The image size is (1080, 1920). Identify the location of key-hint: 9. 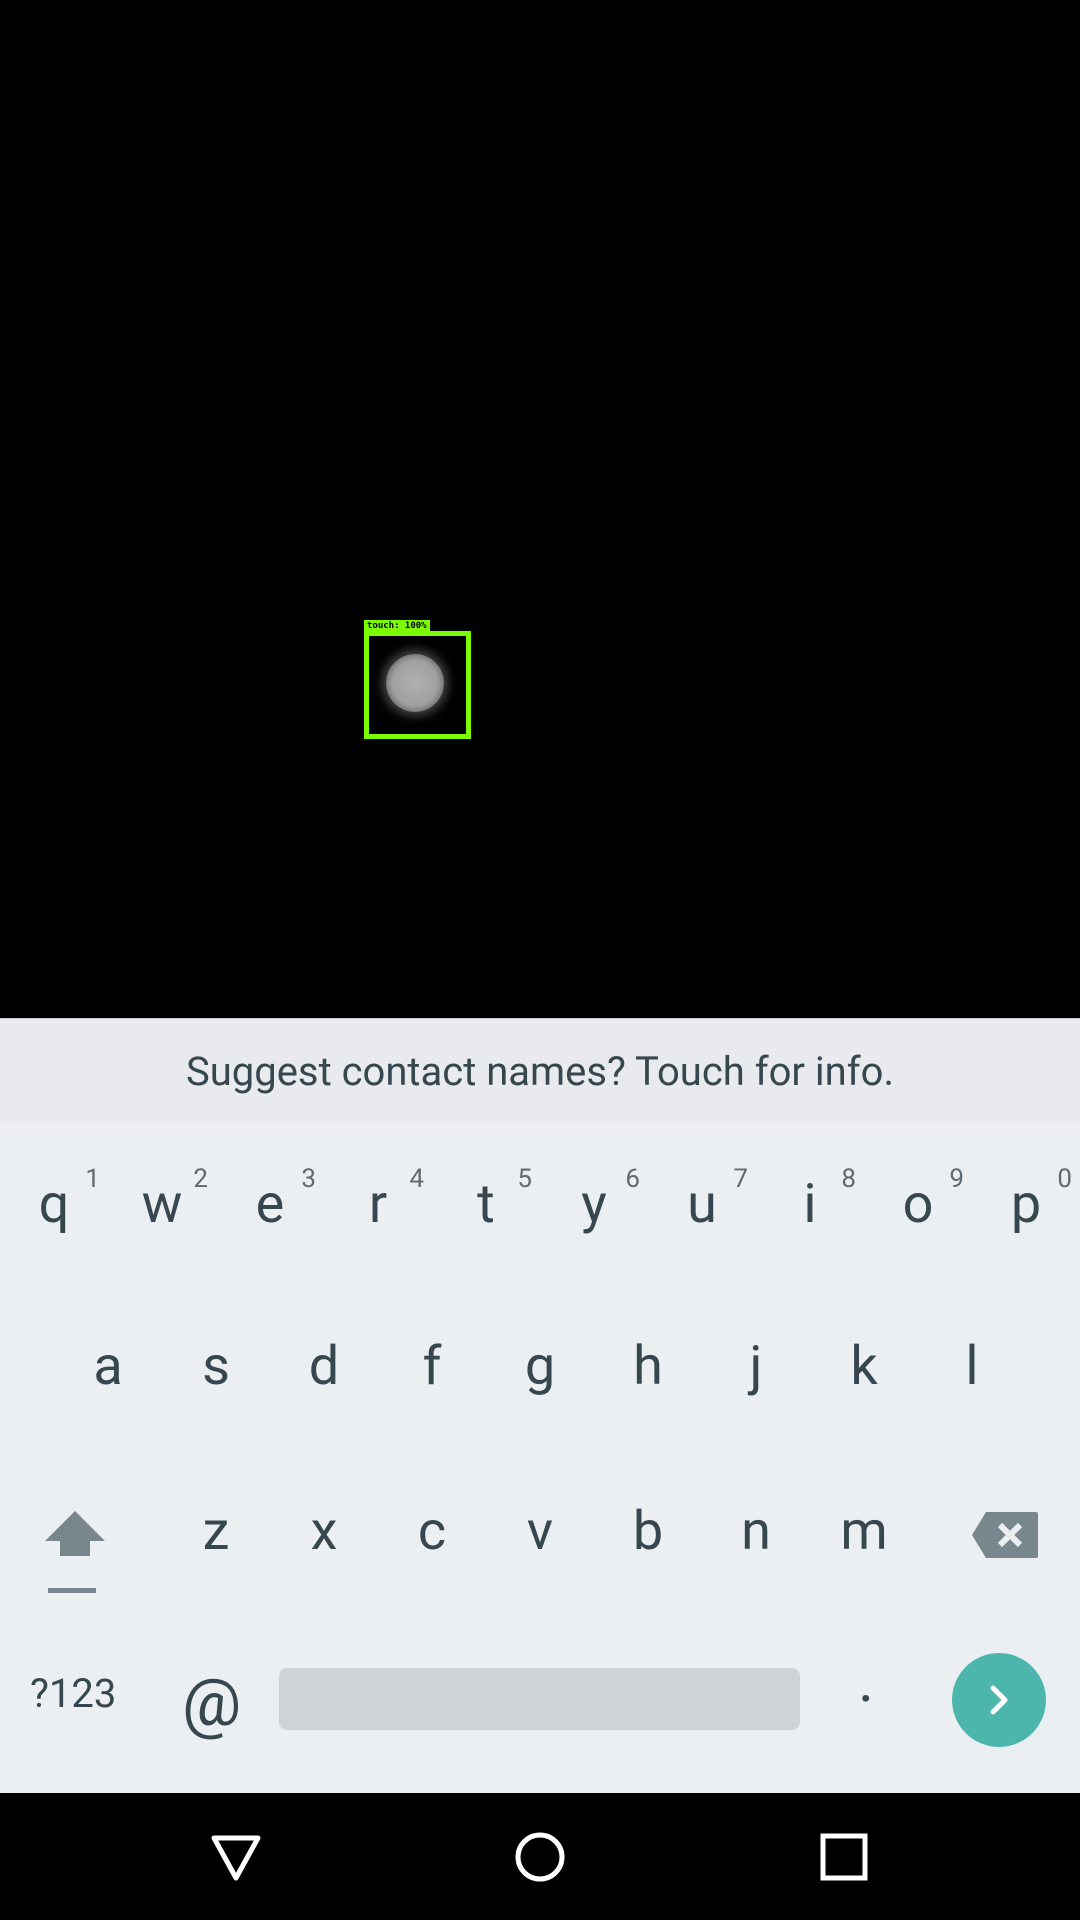
(956, 1179).